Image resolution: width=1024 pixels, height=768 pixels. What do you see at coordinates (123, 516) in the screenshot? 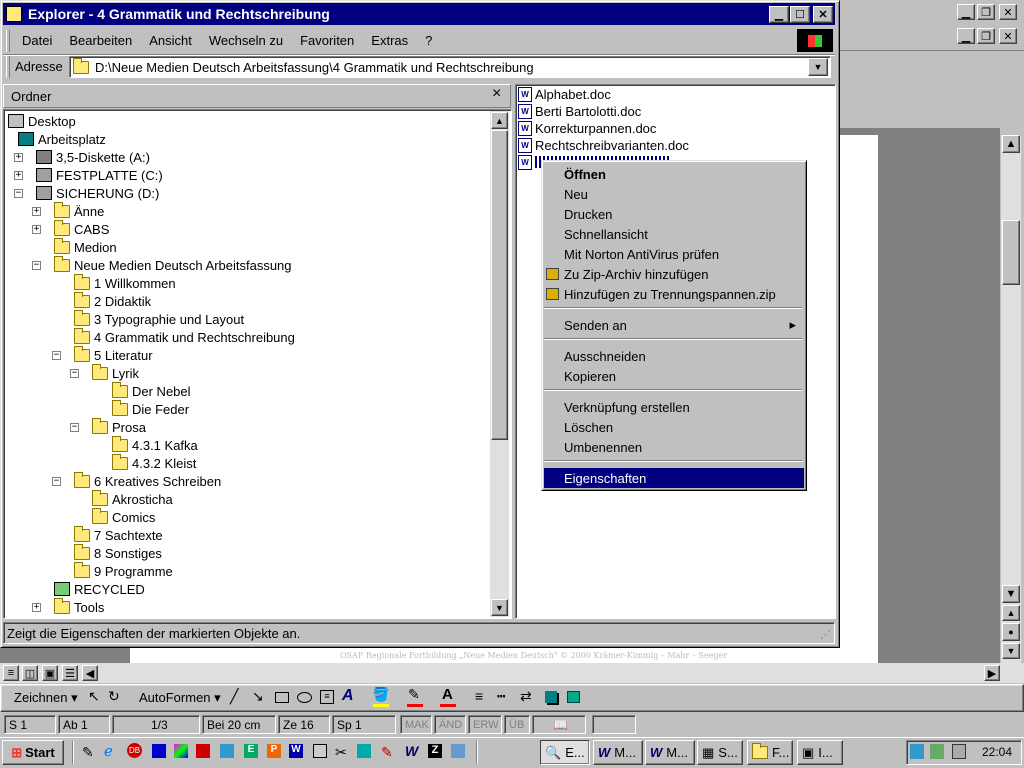
I see `tree-node: Comics` at bounding box center [123, 516].